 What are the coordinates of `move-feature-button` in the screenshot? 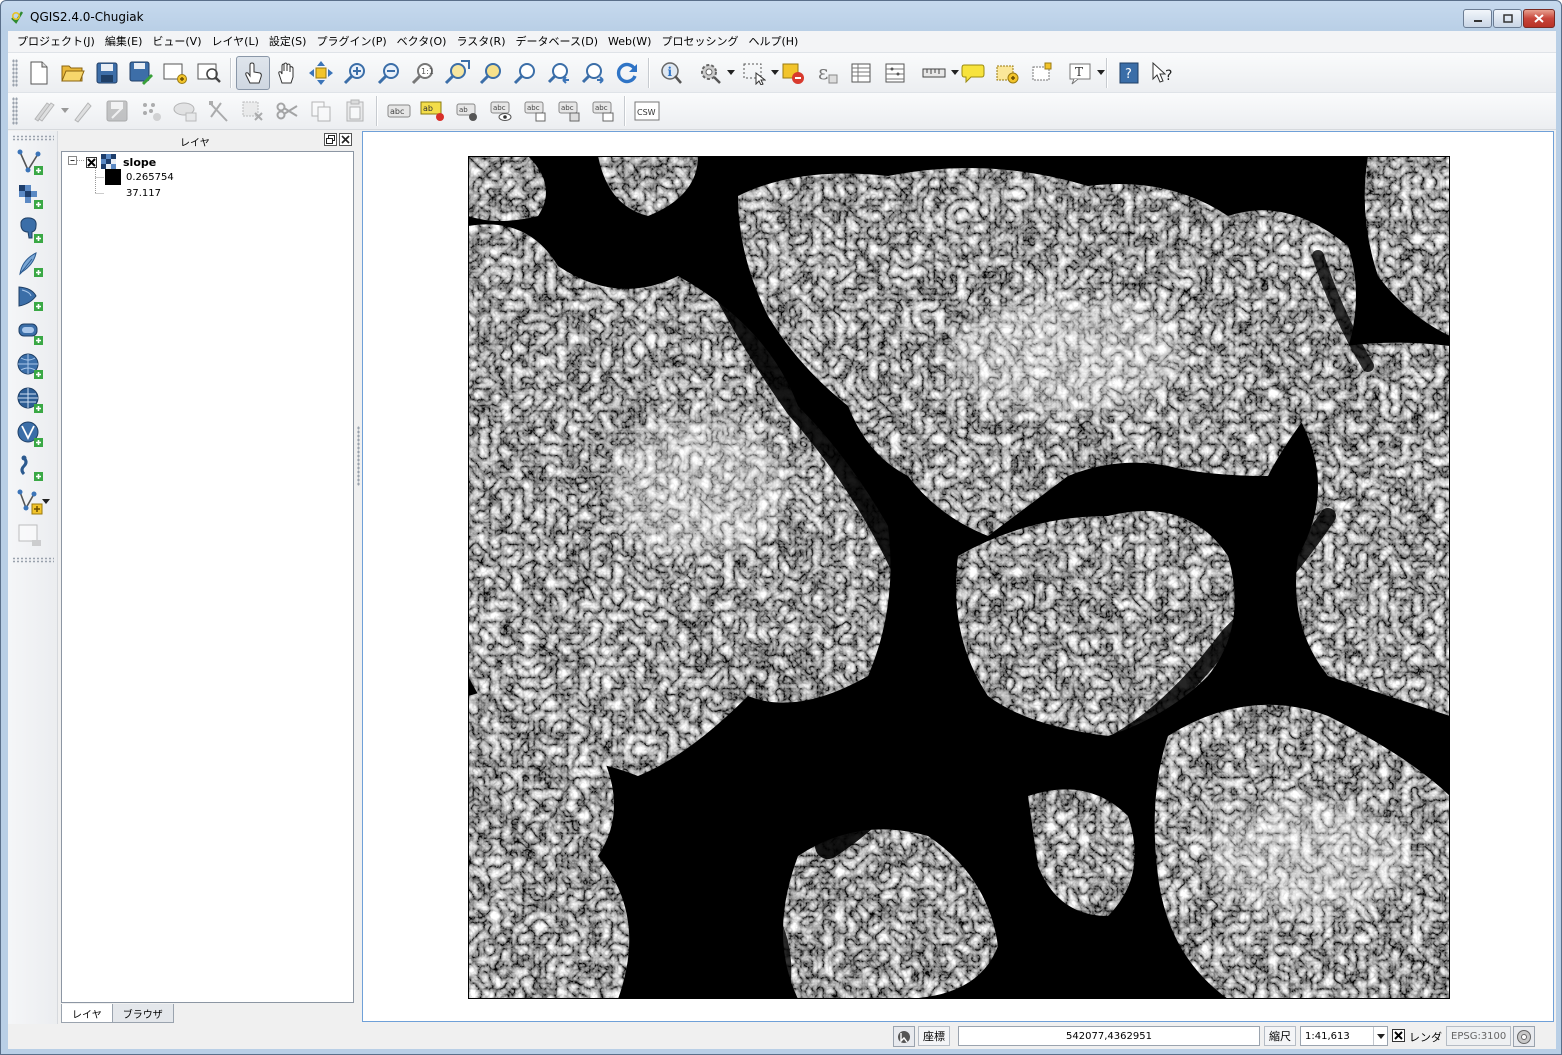 It's located at (185, 111).